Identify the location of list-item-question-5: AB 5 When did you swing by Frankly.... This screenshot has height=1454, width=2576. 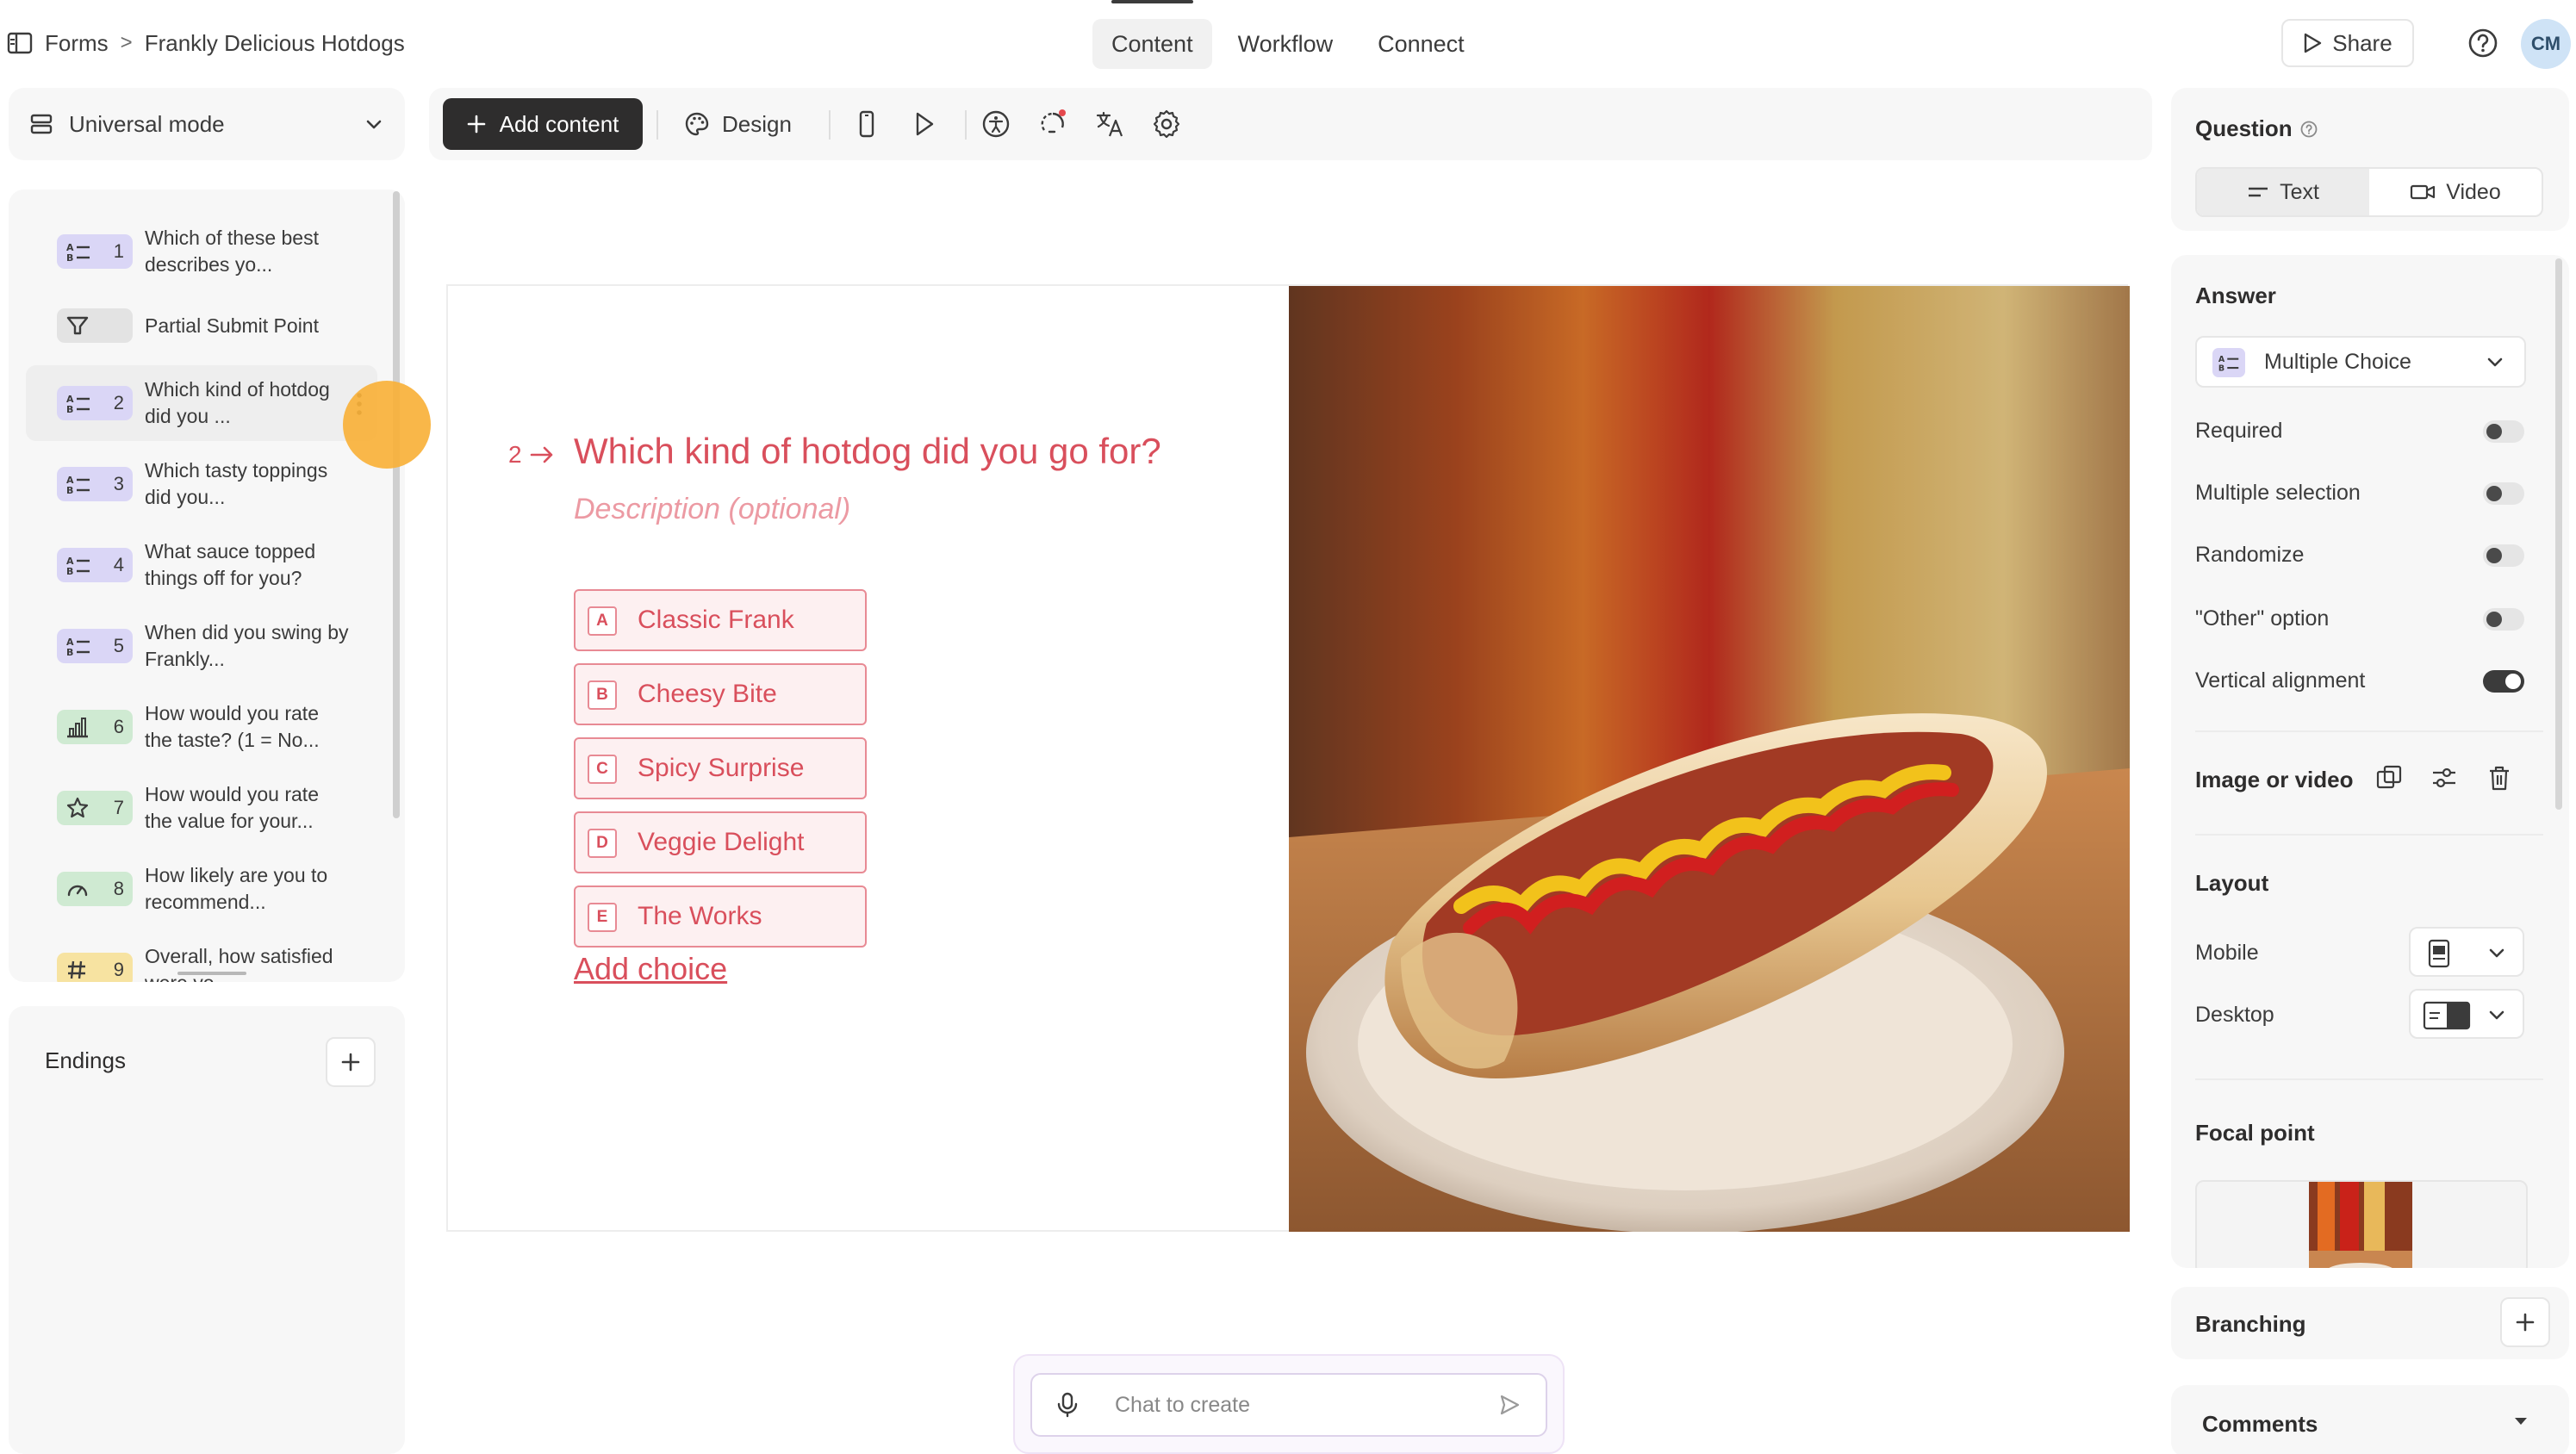
(202, 646).